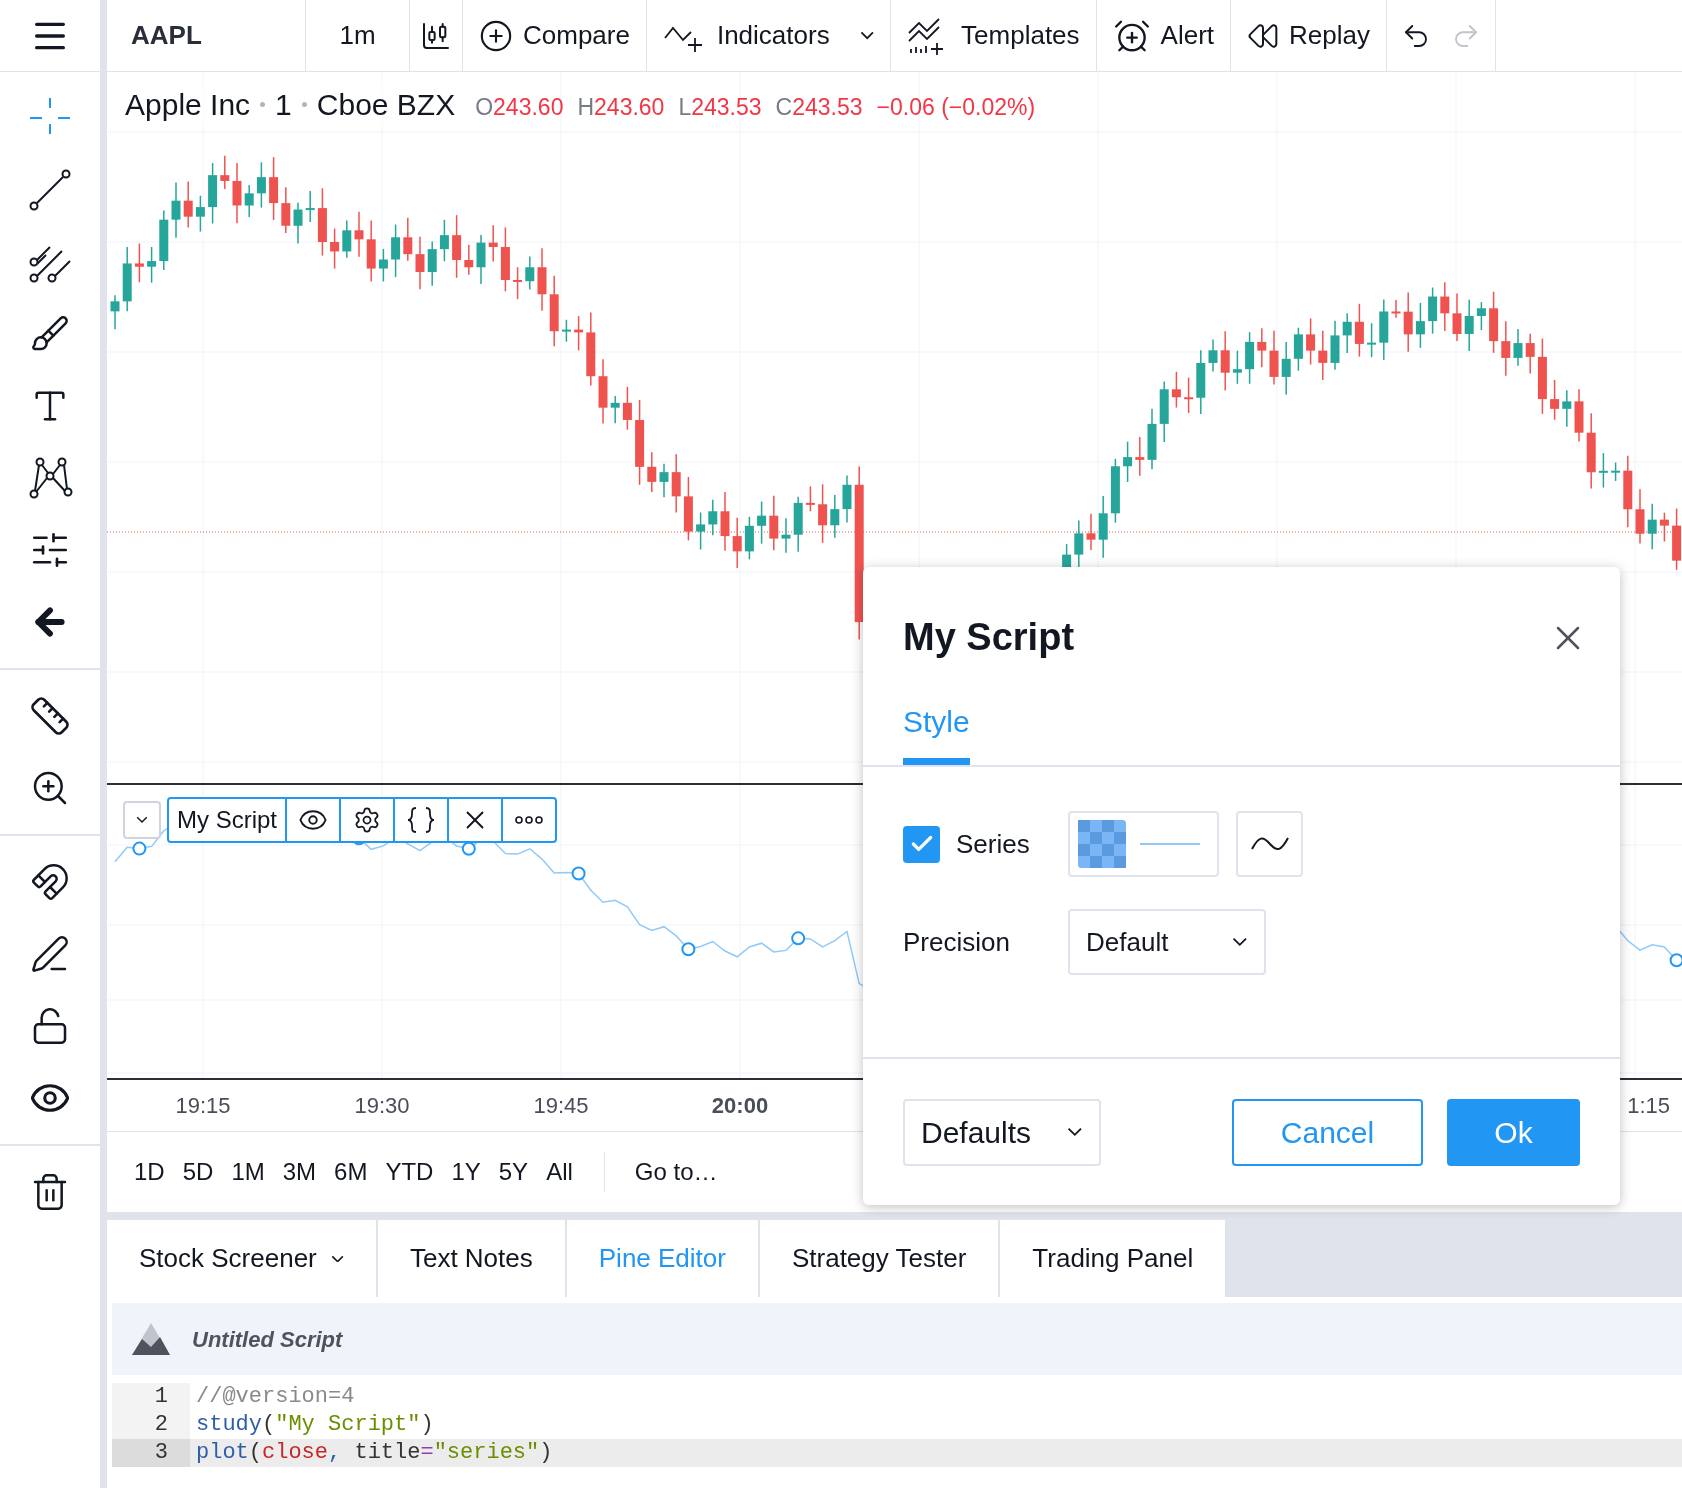 The height and width of the screenshot is (1488, 1682). What do you see at coordinates (529, 820) in the screenshot?
I see `more-icon` at bounding box center [529, 820].